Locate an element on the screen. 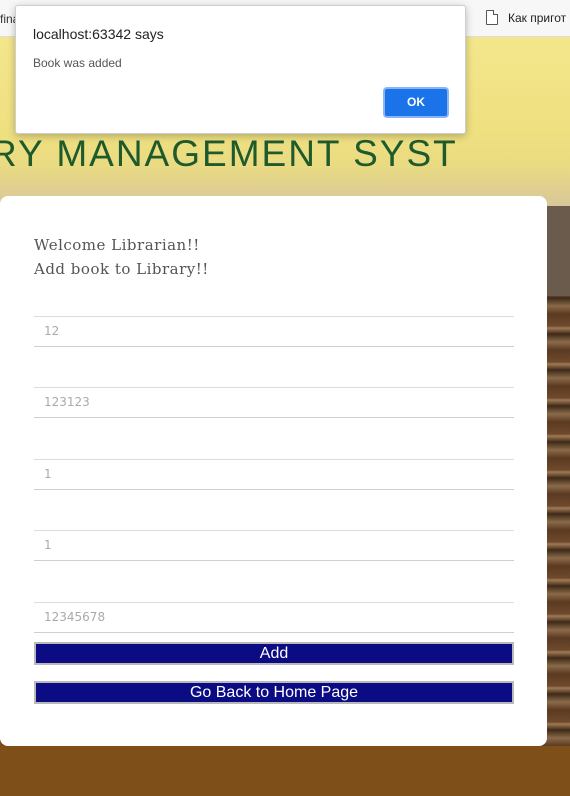 Image resolution: width=570 pixels, height=796 pixels. page-icon is located at coordinates (492, 17).